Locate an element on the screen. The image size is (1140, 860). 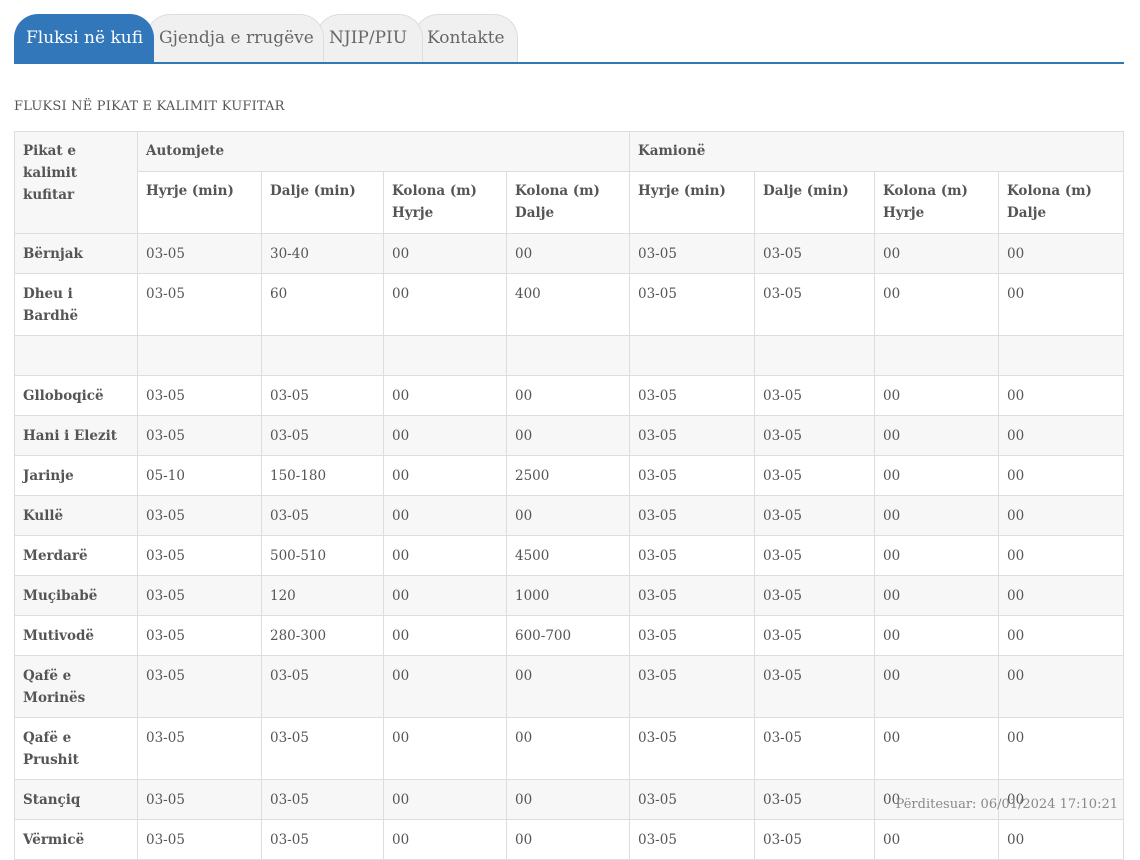
table-row: Glloboqicë 03-05 03-05 00 00 03-05 03-05 00 00 is located at coordinates (569, 395).